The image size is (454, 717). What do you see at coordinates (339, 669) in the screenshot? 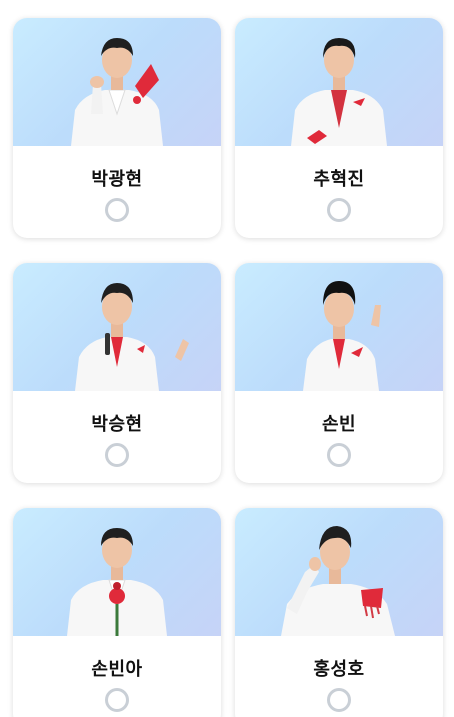
I see `candidate-name: 홍성호` at bounding box center [339, 669].